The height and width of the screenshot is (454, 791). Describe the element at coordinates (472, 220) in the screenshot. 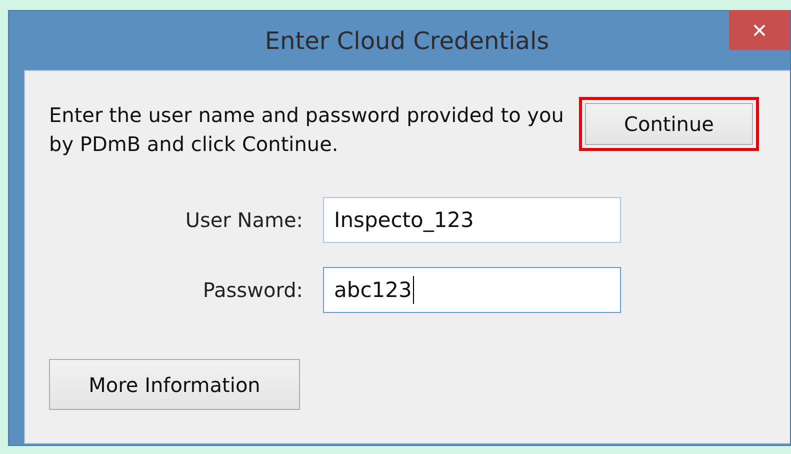

I see `input-field: Inspecto_123` at that location.